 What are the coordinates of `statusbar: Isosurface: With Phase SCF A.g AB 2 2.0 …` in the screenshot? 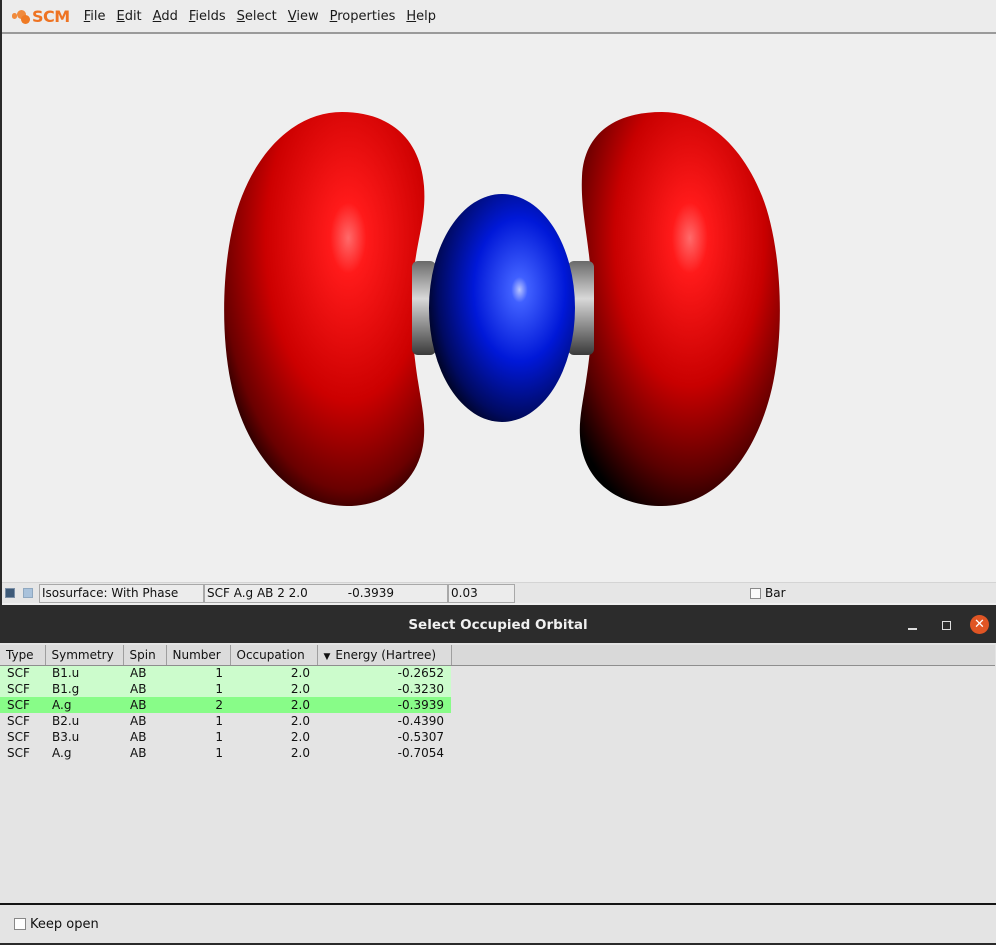 It's located at (499, 592).